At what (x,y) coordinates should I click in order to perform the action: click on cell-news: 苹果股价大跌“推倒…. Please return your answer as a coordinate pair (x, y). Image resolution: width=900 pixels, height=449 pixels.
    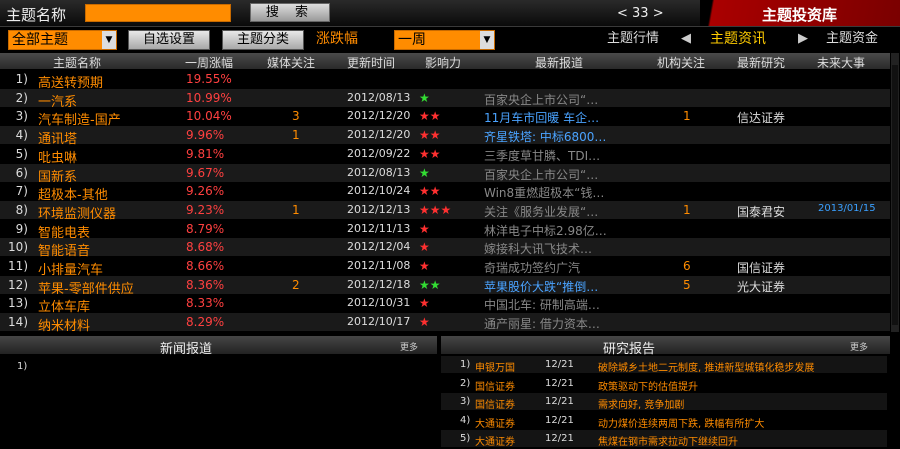
    Looking at the image, I should click on (541, 286).